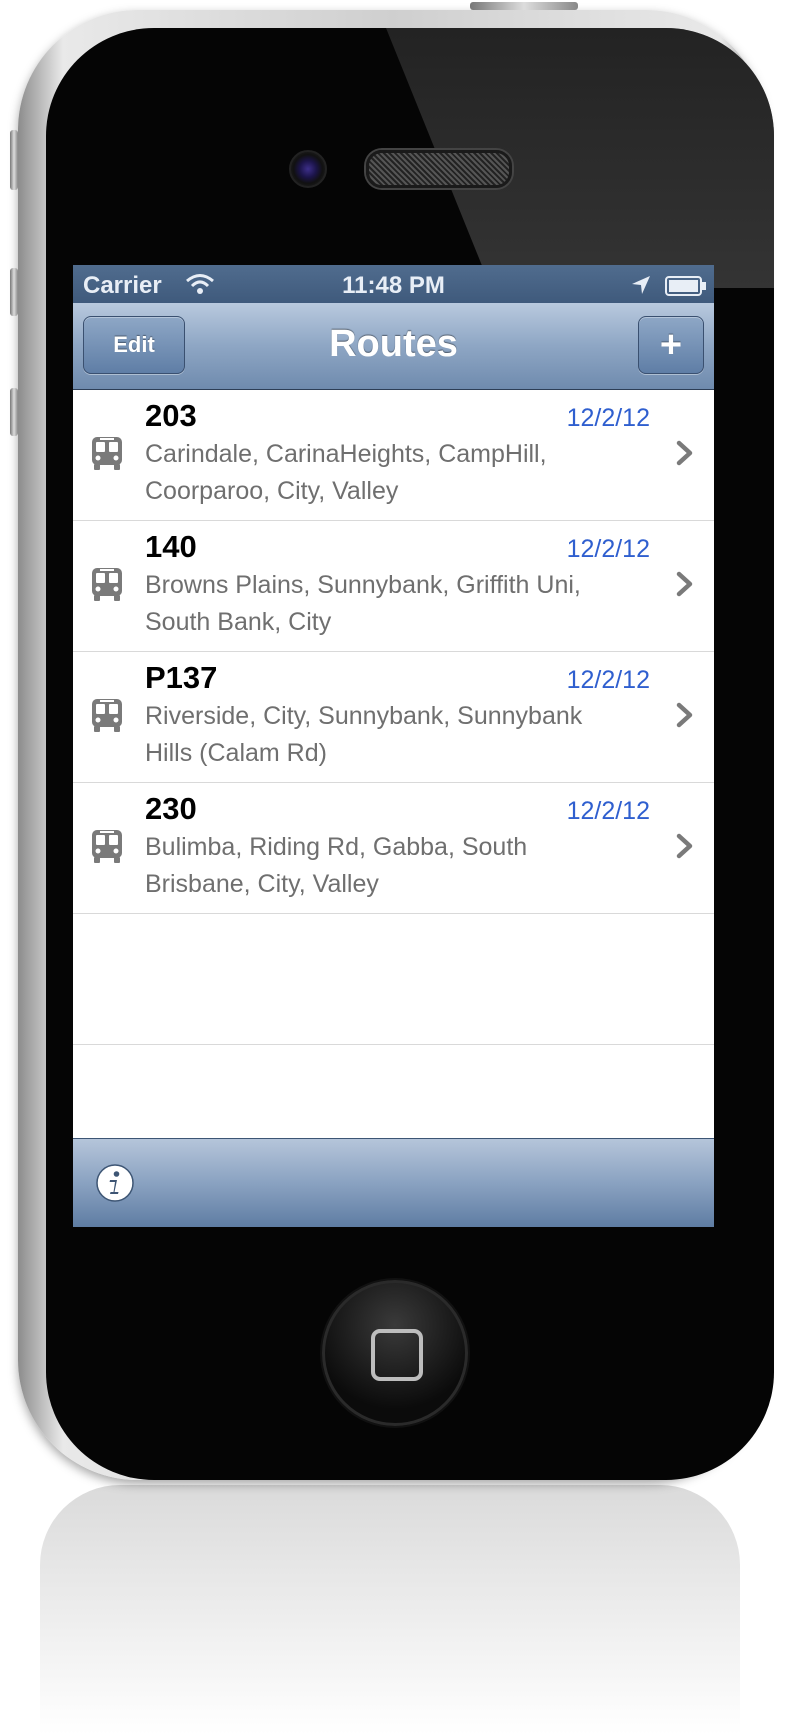  I want to click on home-button, so click(395, 1353).